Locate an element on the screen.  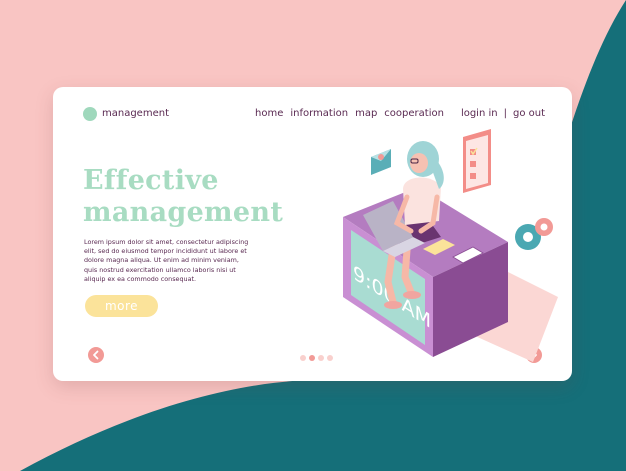
prev-arrow-button is located at coordinates (96, 355).